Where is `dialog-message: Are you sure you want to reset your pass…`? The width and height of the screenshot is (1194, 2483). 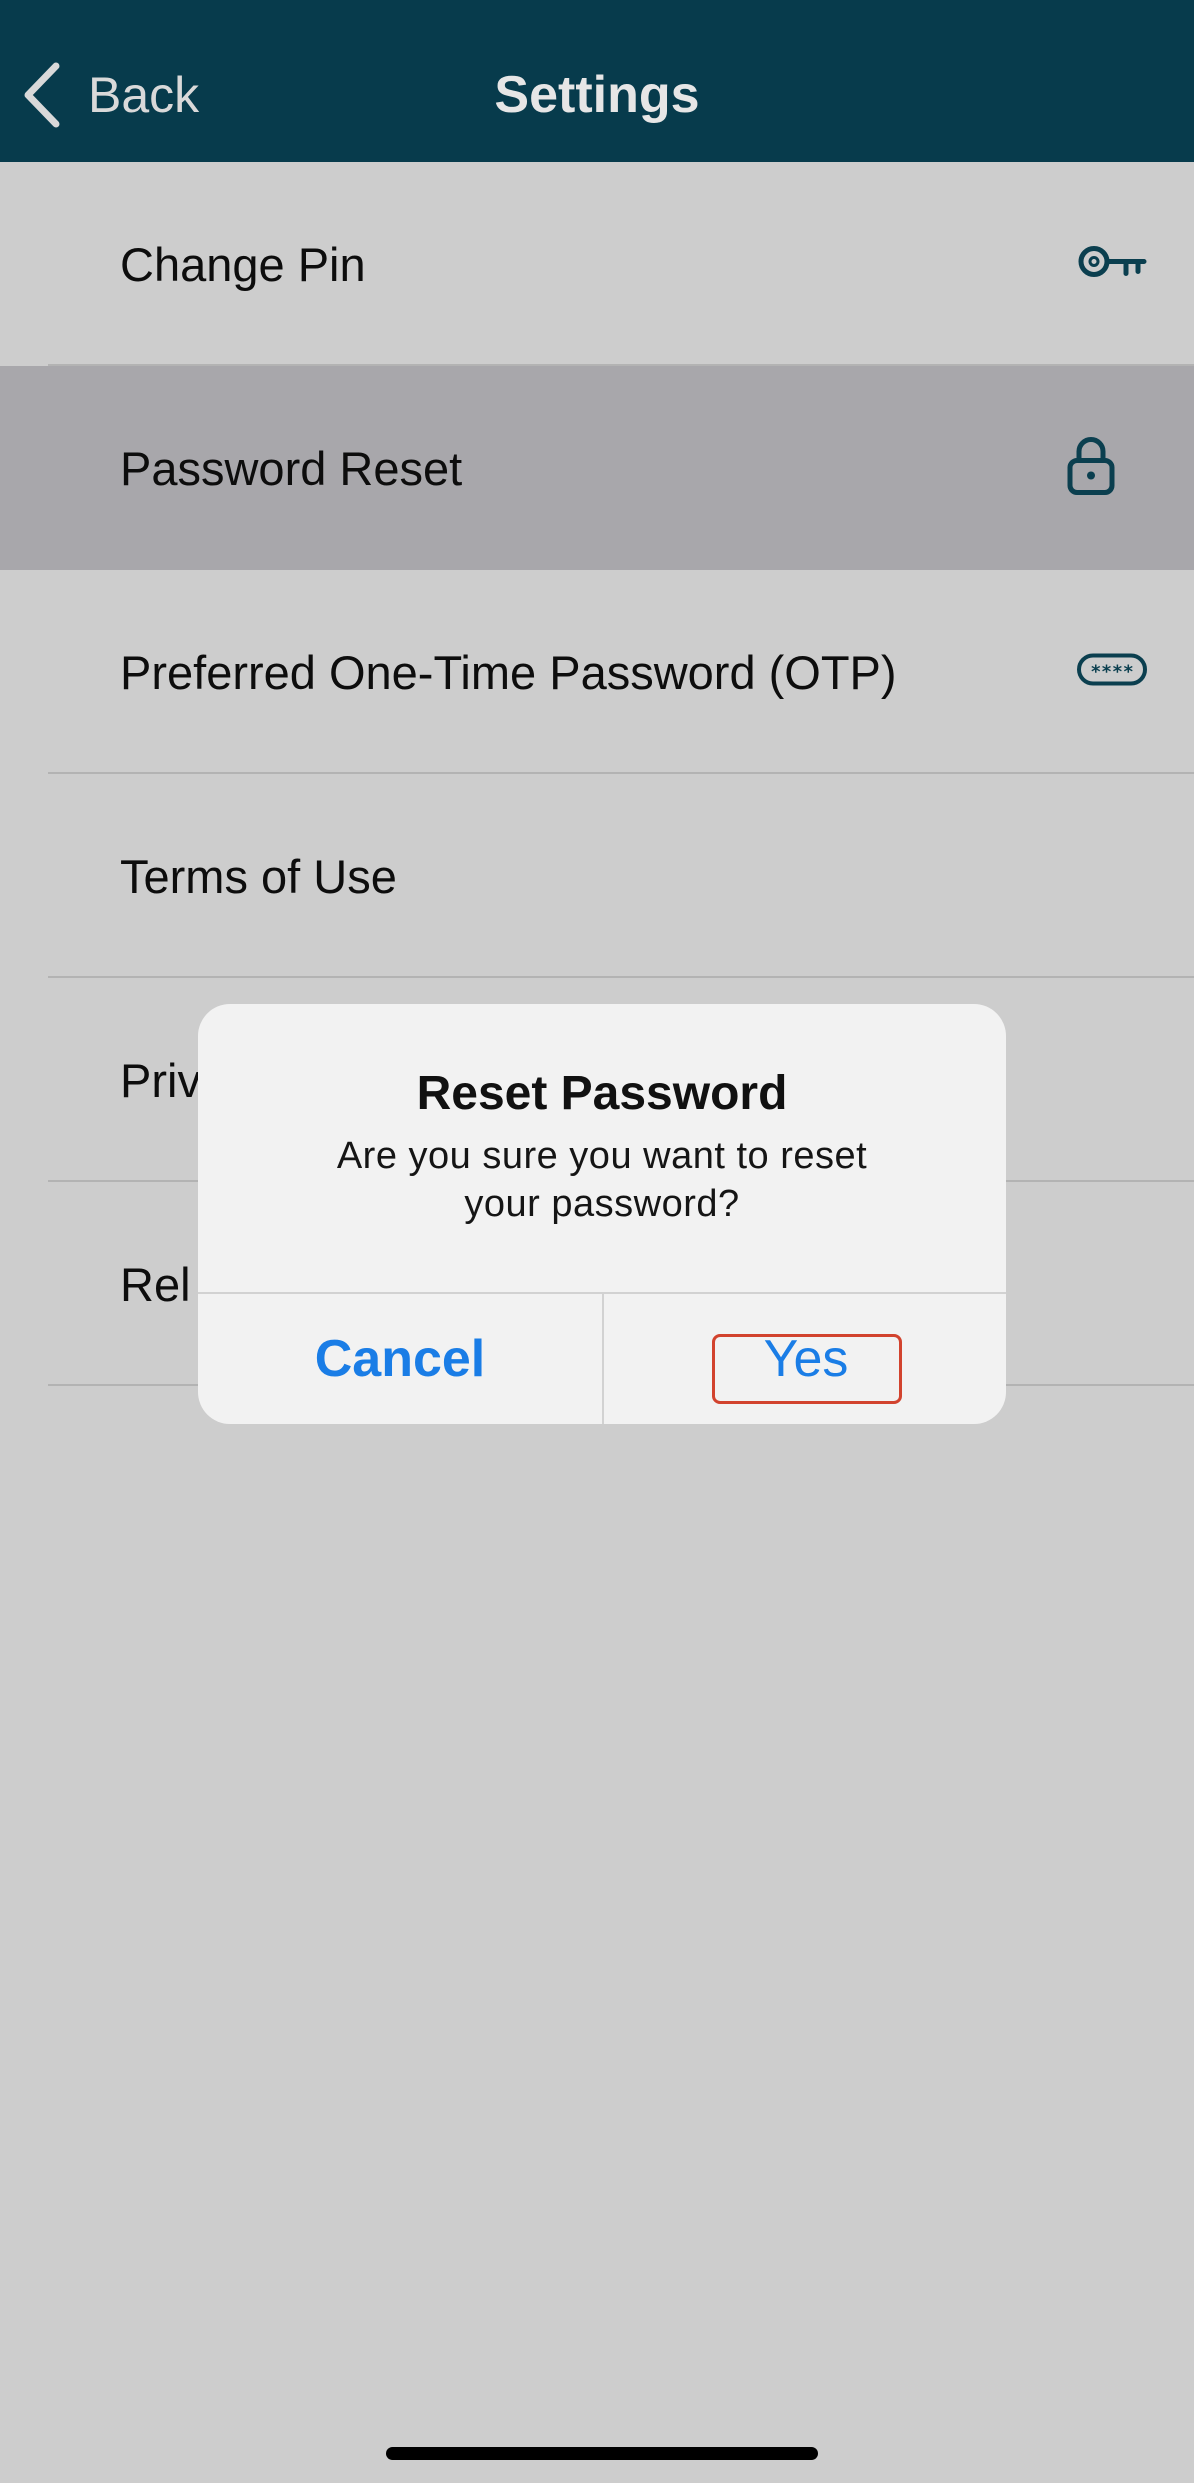
dialog-message: Are you sure you want to reset your pass… is located at coordinates (602, 1180).